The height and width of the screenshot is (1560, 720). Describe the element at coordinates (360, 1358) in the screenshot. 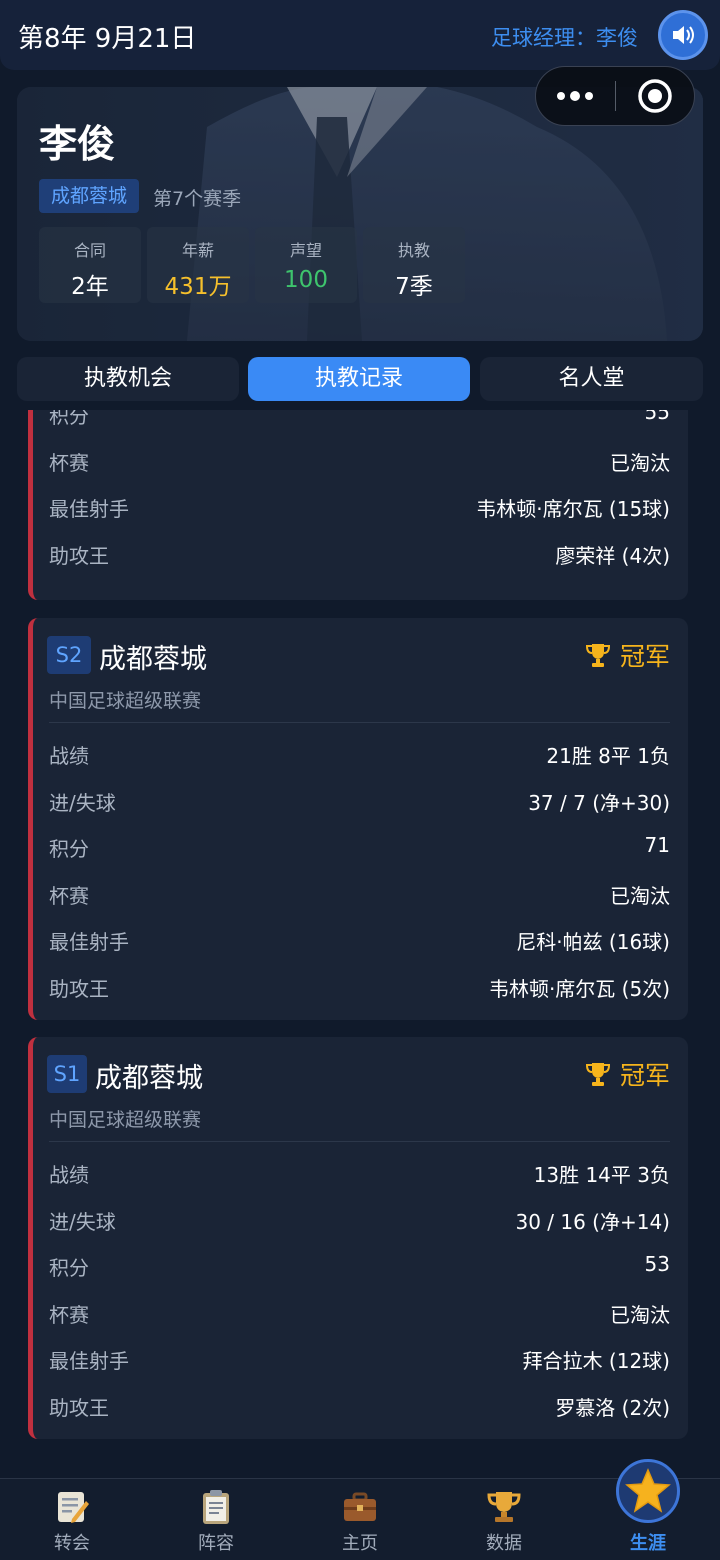

I see `record-row: 最佳射手 拜合拉木 (12球)` at that location.